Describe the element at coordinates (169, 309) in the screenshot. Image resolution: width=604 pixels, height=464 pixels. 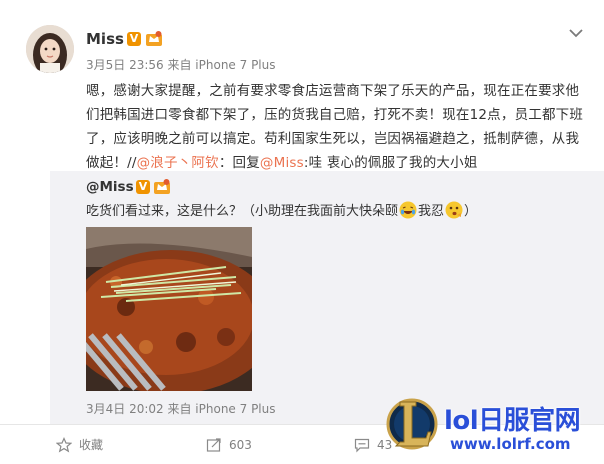
I see `food-photo` at that location.